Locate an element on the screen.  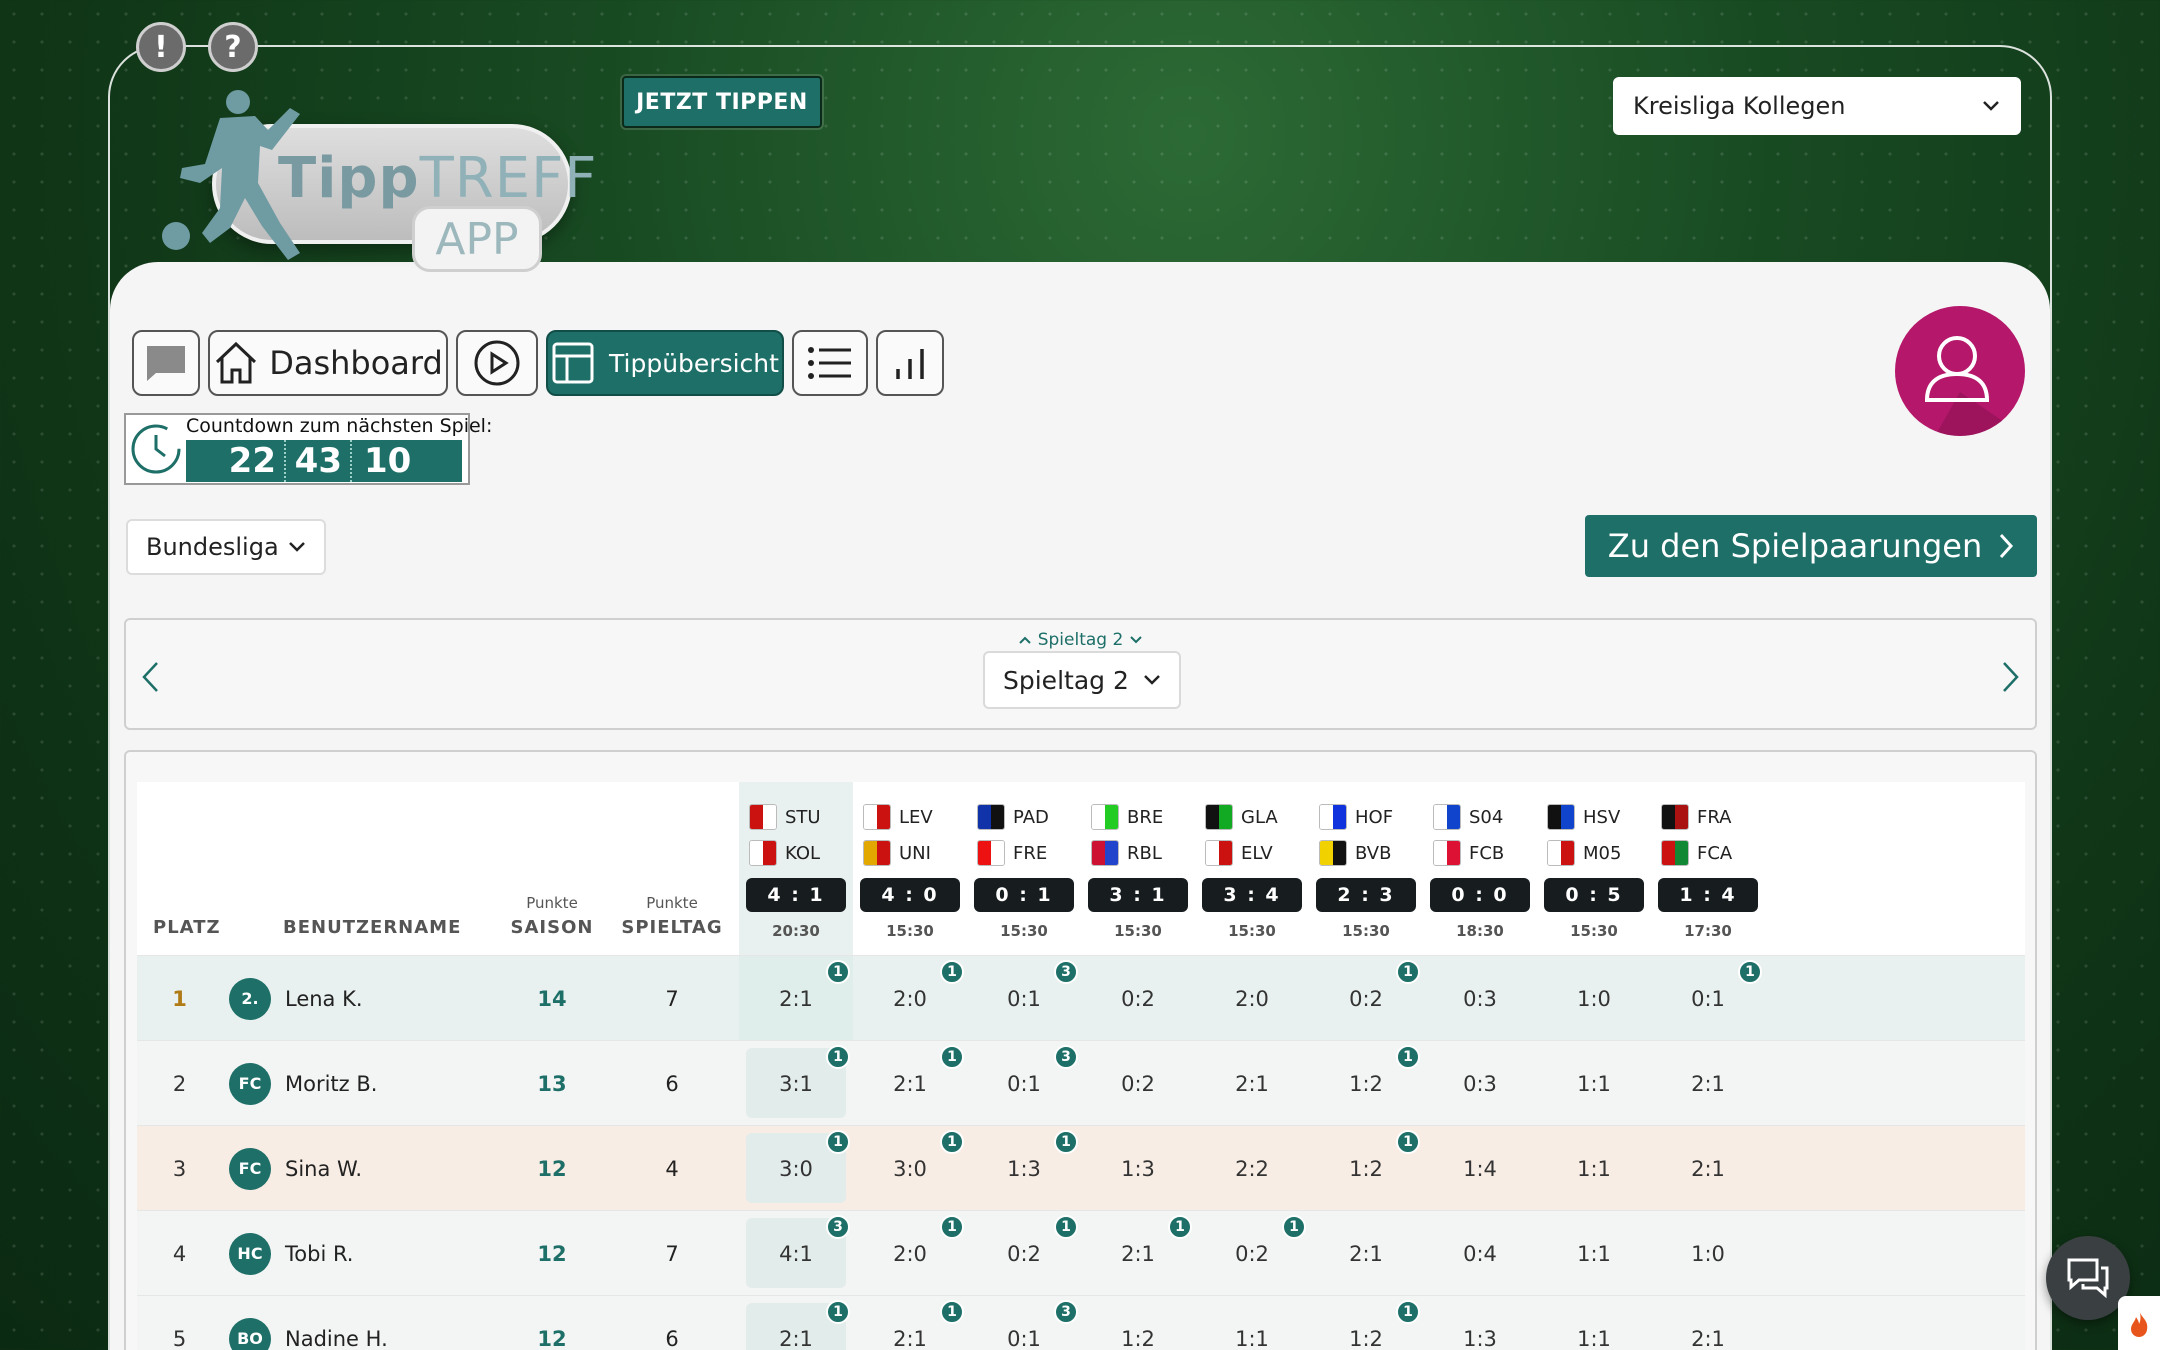
tip-cell: 0:4 is located at coordinates (1480, 1253).